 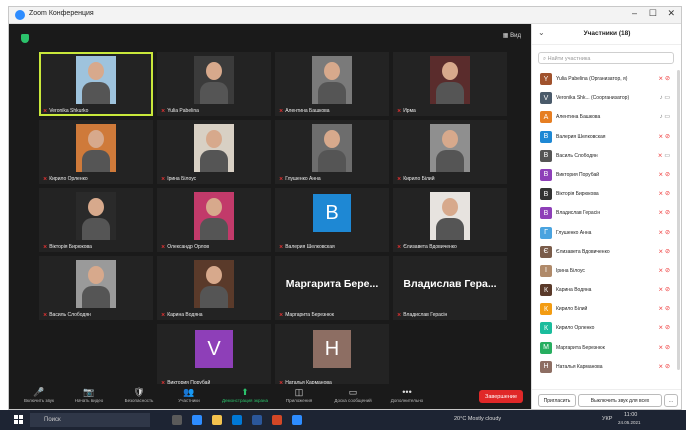 What do you see at coordinates (197, 420) in the screenshot?
I see `edge-browser-icon` at bounding box center [197, 420].